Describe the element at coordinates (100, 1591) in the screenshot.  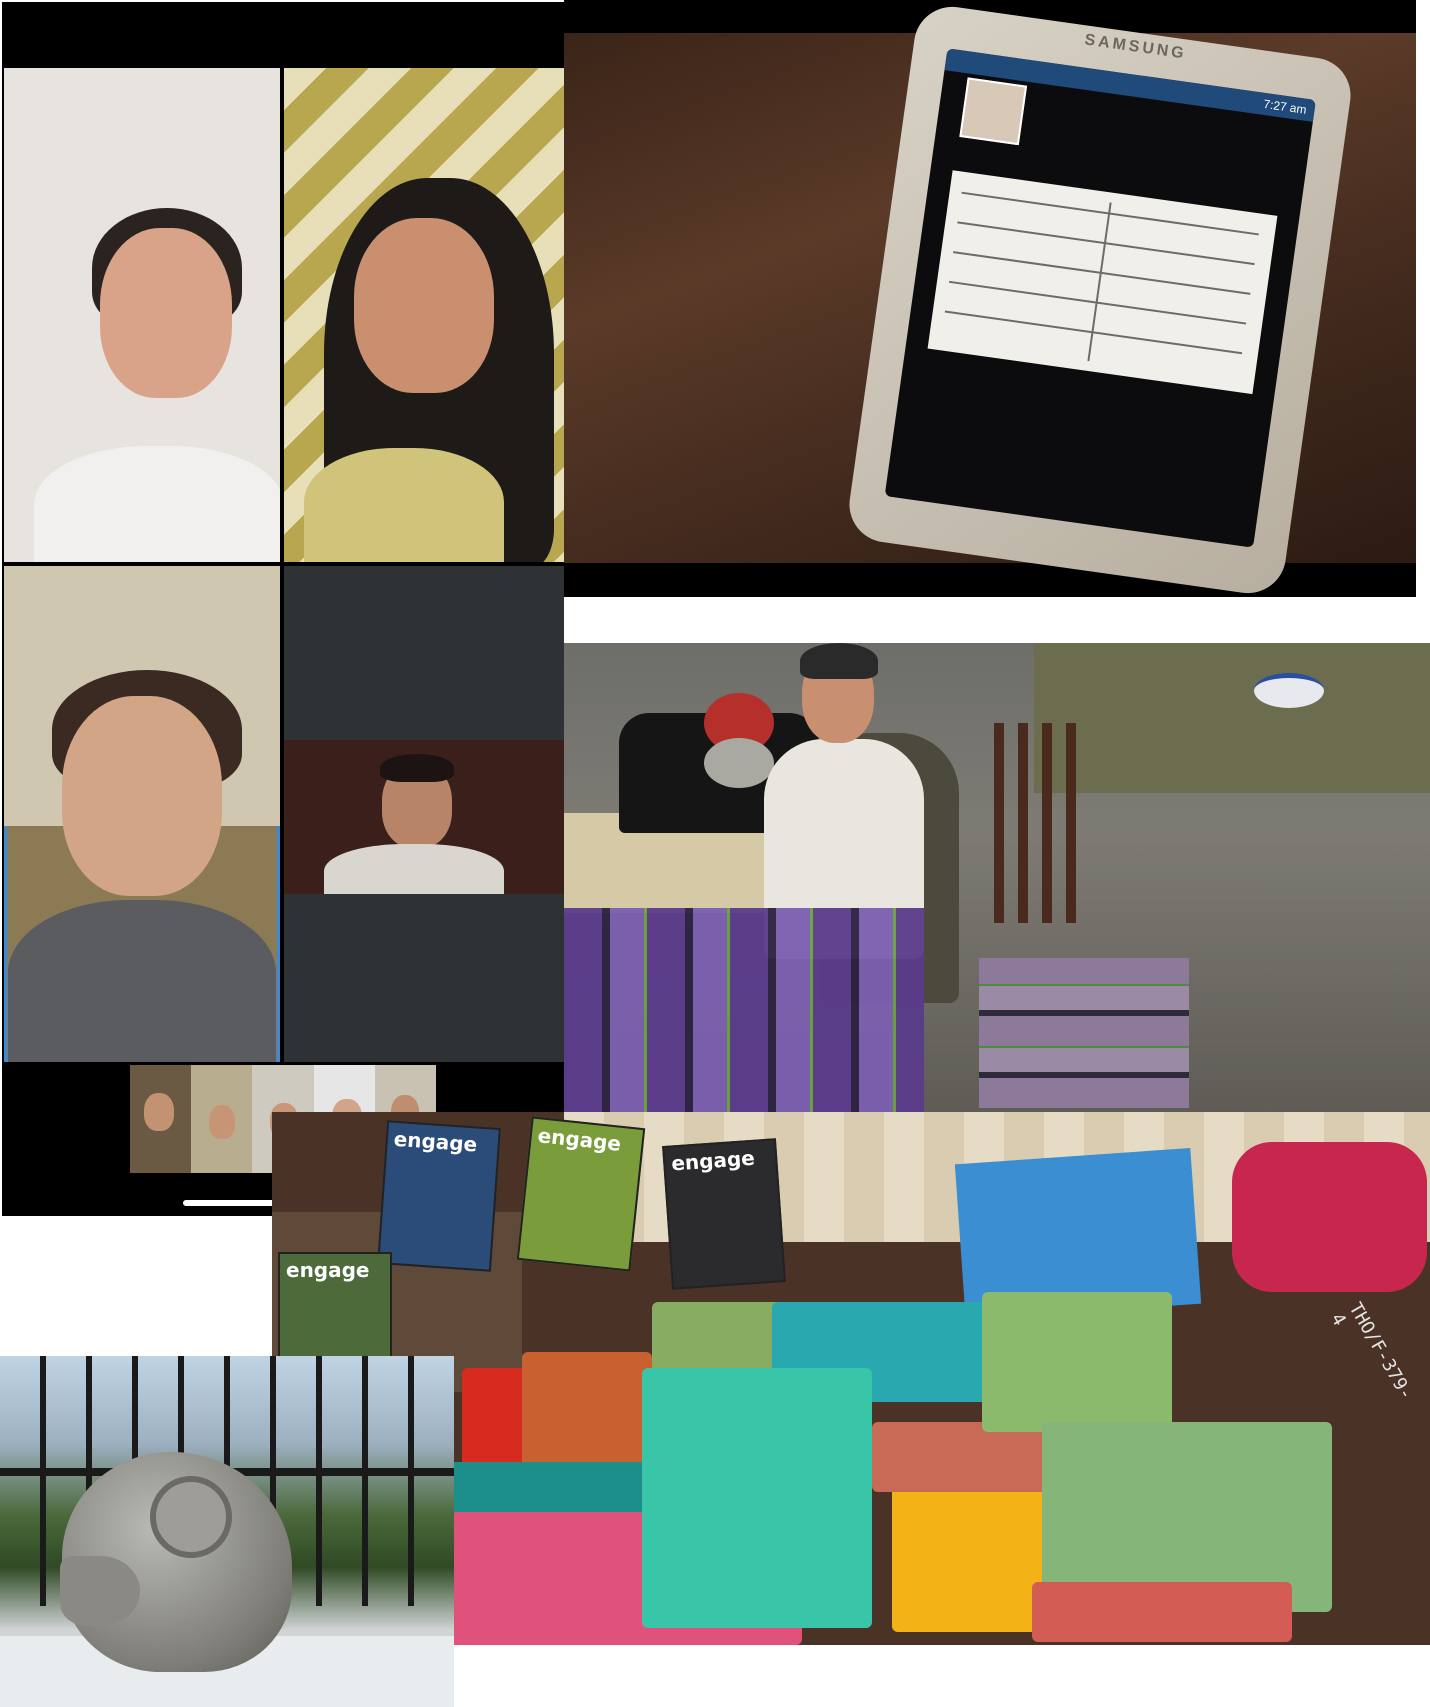
I see `stone-beak` at that location.